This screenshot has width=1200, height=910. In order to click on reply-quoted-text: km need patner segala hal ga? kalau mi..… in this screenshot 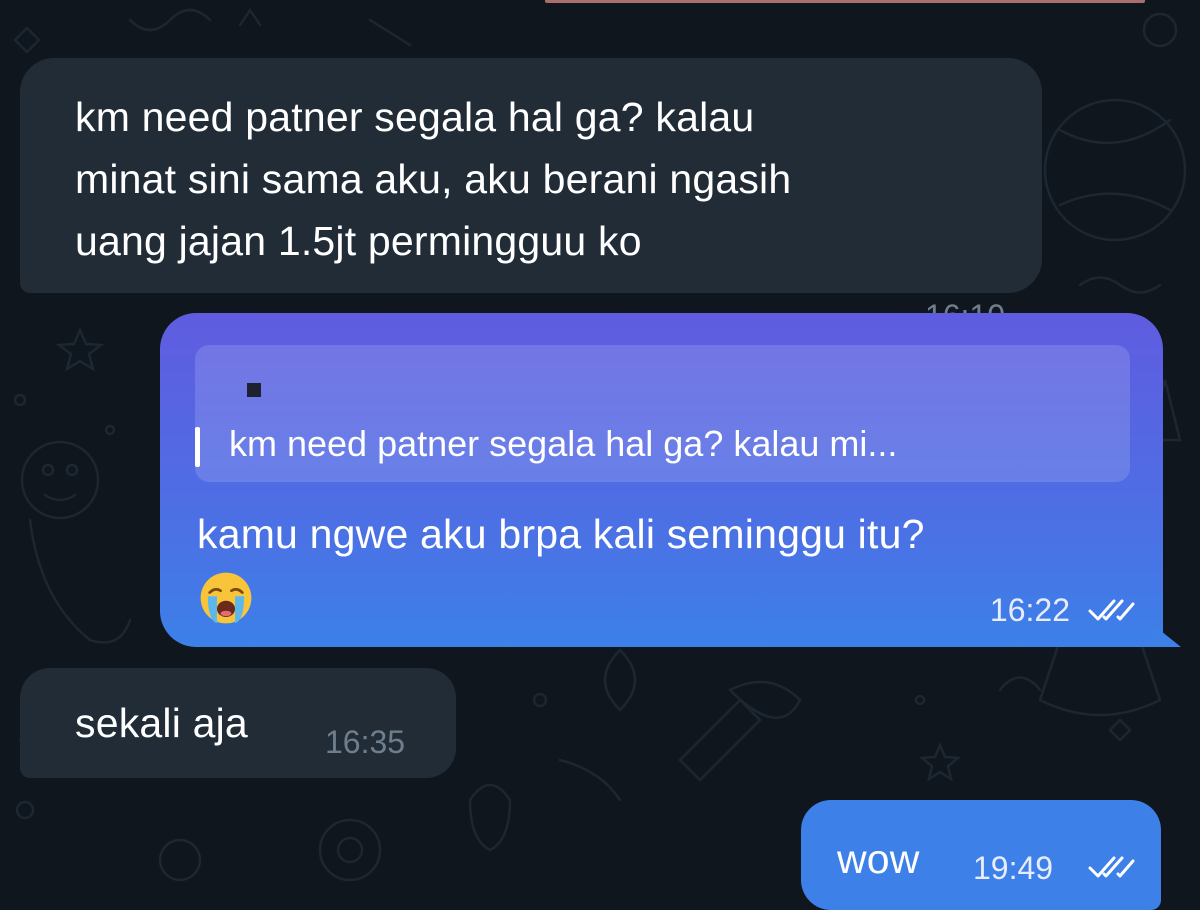, I will do `click(563, 443)`.